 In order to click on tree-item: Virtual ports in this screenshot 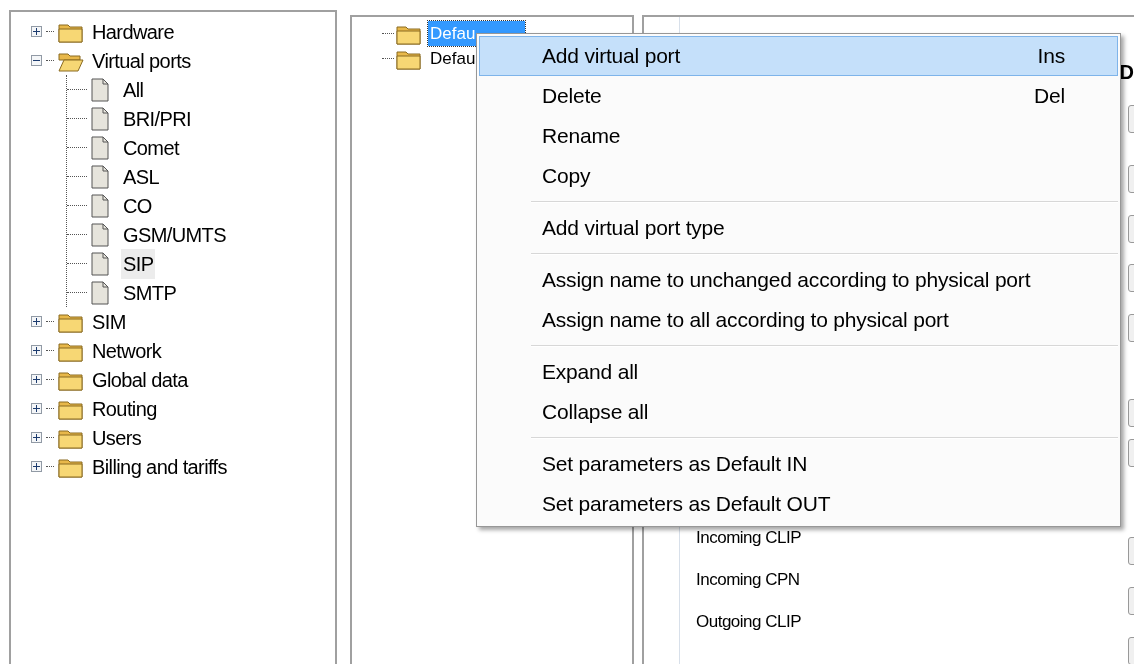, I will do `click(141, 60)`.